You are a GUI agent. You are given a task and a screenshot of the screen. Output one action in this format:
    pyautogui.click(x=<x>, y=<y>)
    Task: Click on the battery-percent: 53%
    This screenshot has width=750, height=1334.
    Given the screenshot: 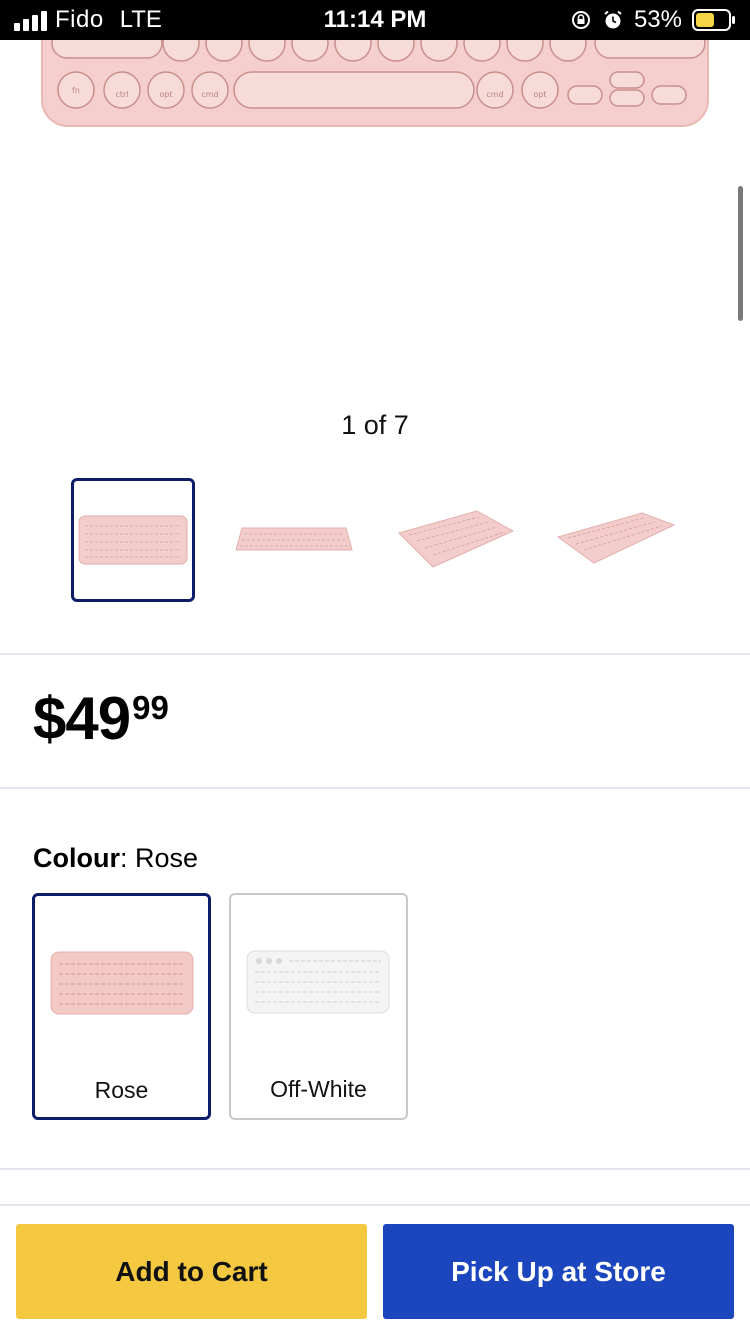 What is the action you would take?
    pyautogui.click(x=657, y=19)
    